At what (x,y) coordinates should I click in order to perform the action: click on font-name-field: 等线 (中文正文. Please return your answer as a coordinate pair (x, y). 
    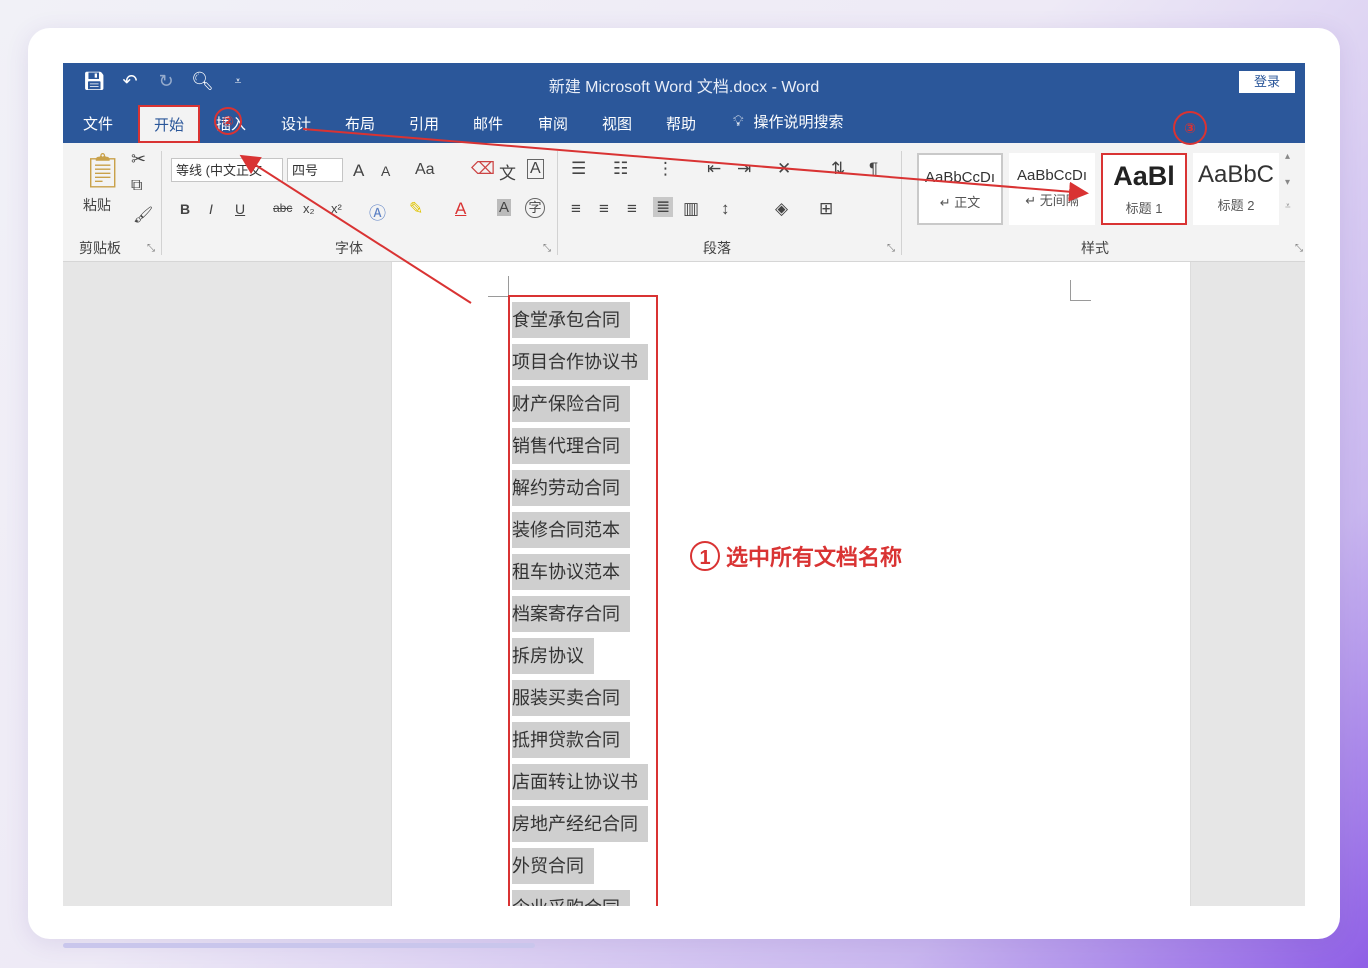
    Looking at the image, I should click on (227, 170).